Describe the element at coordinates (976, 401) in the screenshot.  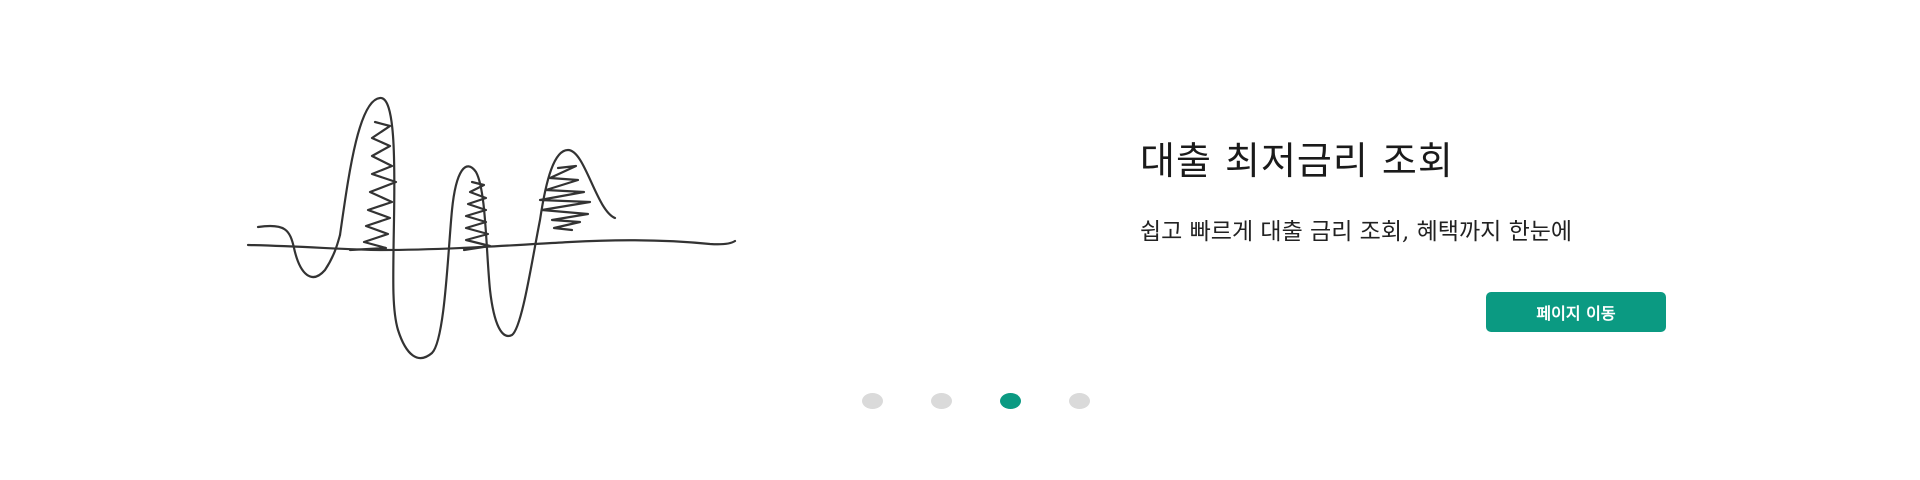
I see `carousel-pagination` at that location.